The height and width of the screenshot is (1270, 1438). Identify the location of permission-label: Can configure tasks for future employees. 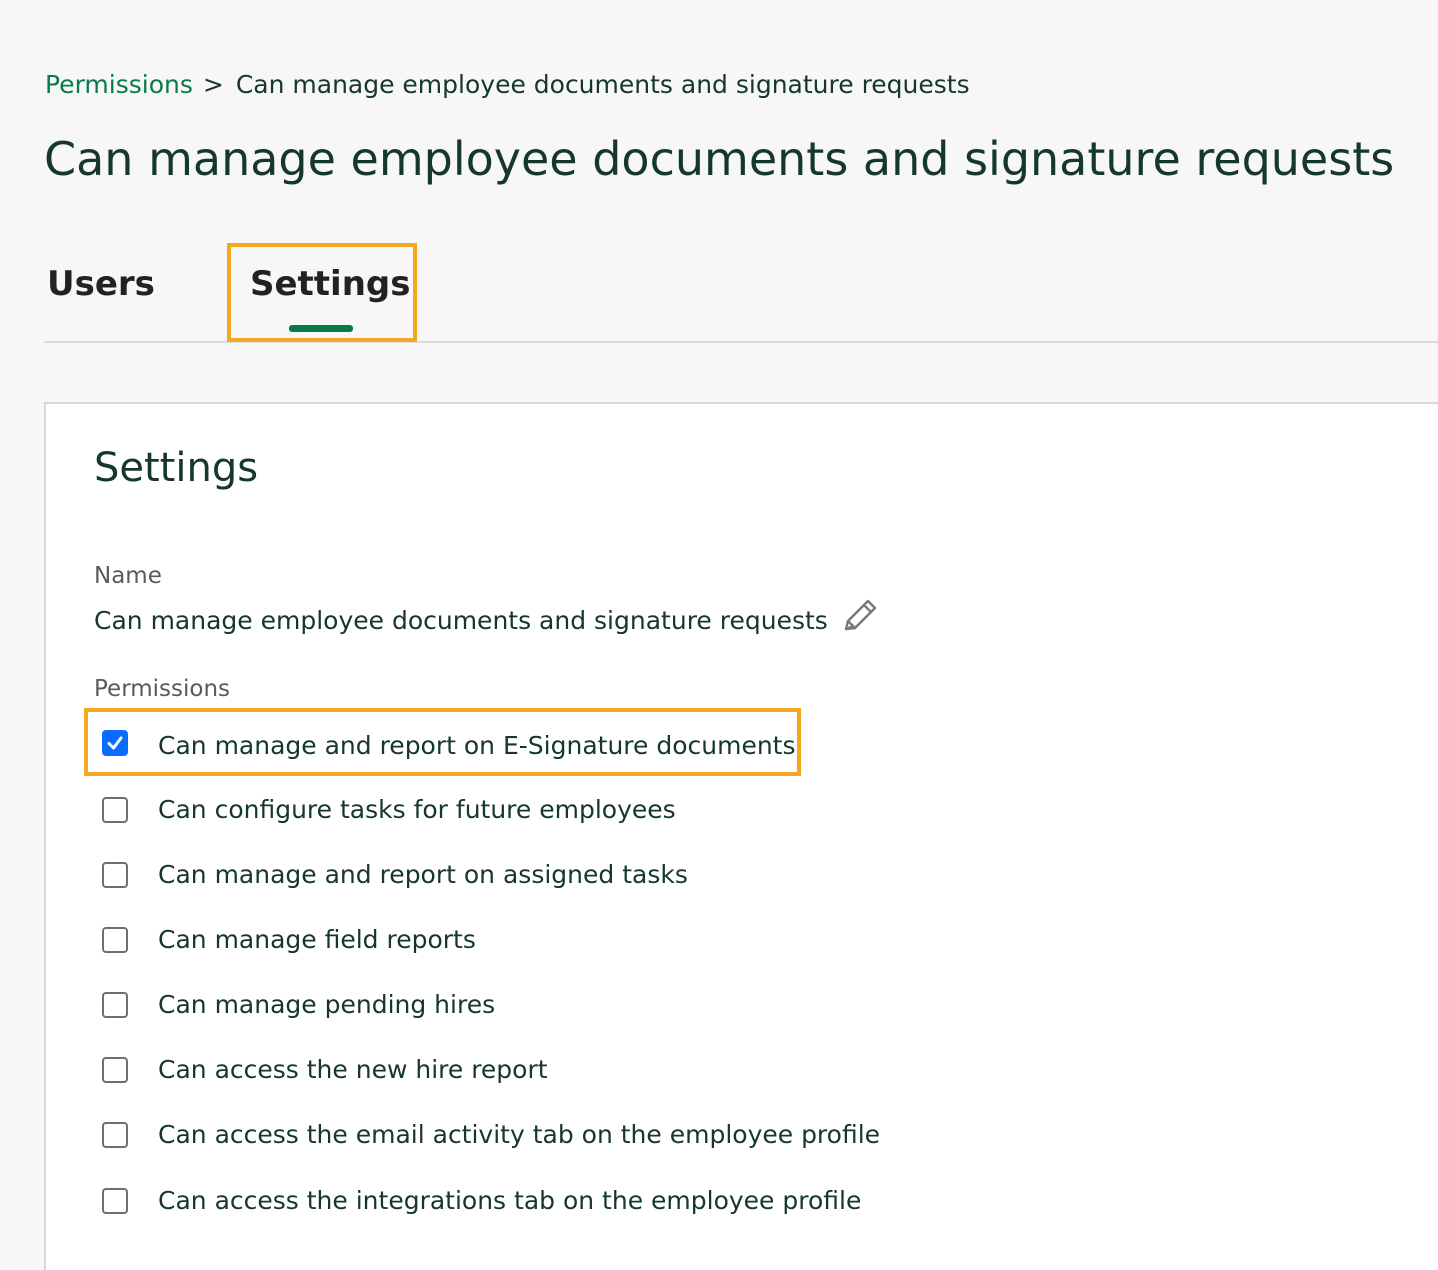
(417, 809).